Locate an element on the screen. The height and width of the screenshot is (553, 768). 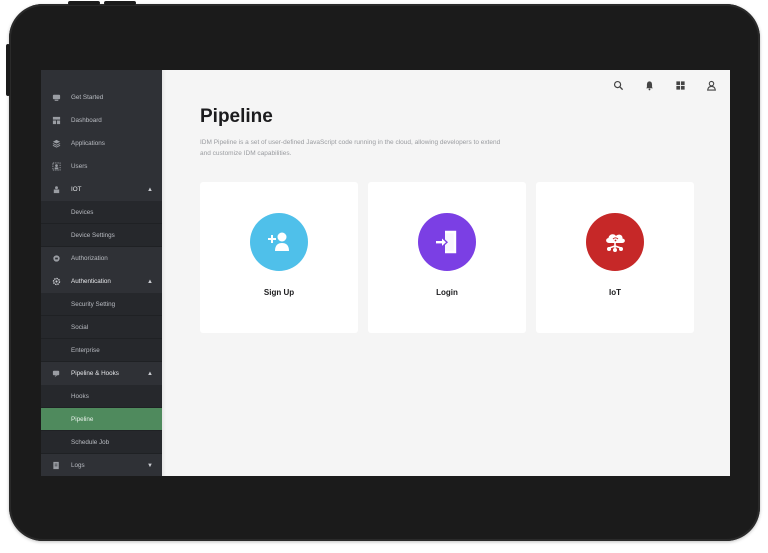
authorization-icon is located at coordinates (56, 259).